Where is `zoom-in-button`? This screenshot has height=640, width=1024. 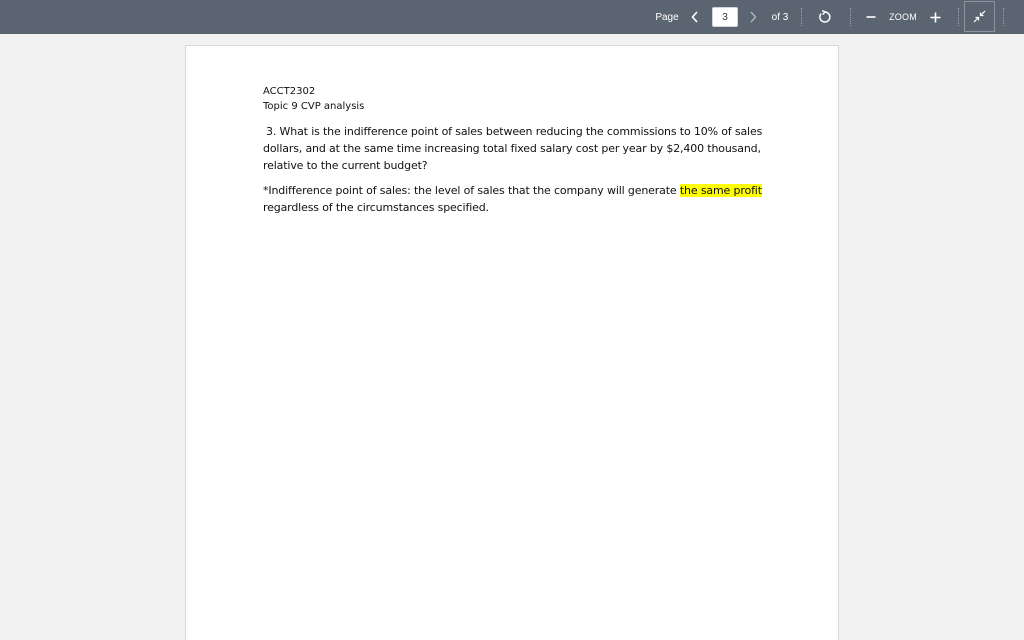
zoom-in-button is located at coordinates (935, 17).